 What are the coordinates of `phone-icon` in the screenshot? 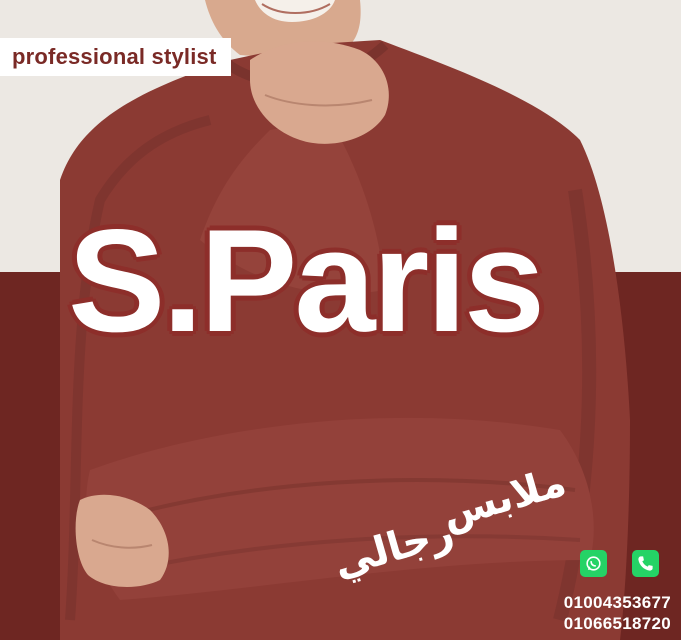 It's located at (645, 563).